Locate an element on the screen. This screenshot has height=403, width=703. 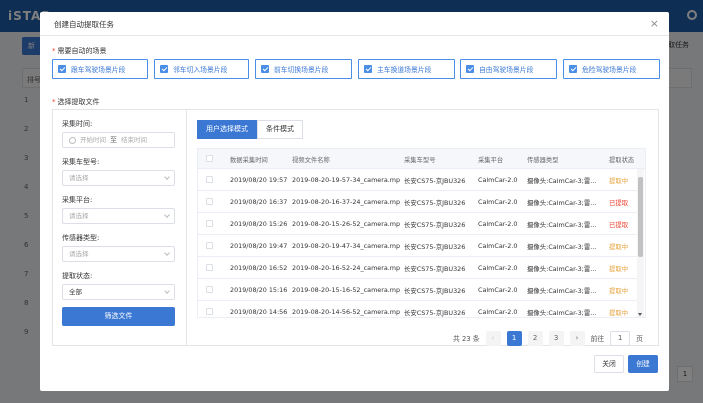
scene-label: 主车换道场景片段 is located at coordinates (404, 70).